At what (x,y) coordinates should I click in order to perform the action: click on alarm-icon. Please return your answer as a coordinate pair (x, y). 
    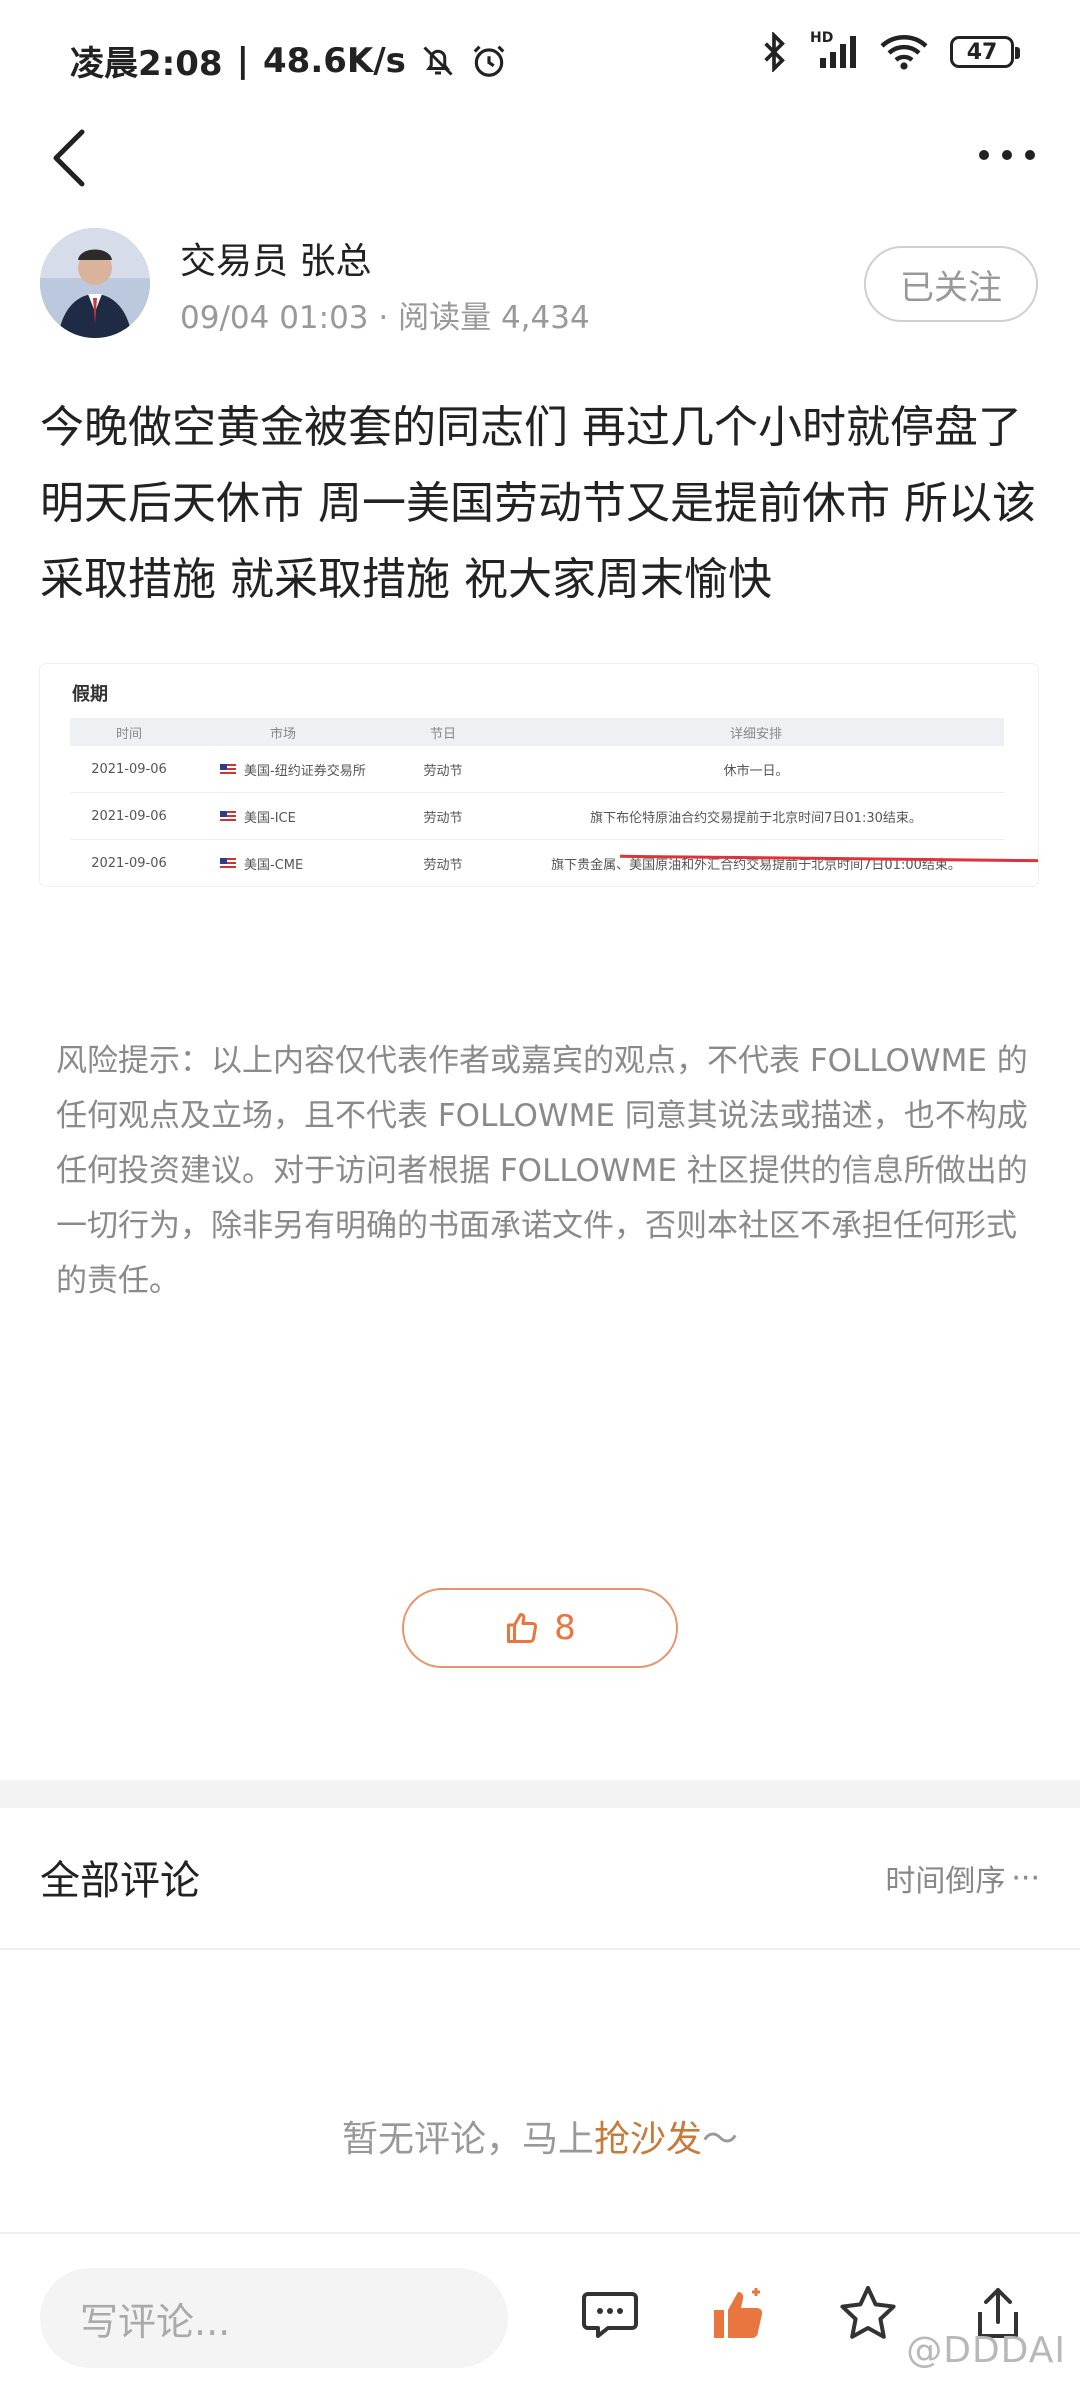
    Looking at the image, I should click on (489, 61).